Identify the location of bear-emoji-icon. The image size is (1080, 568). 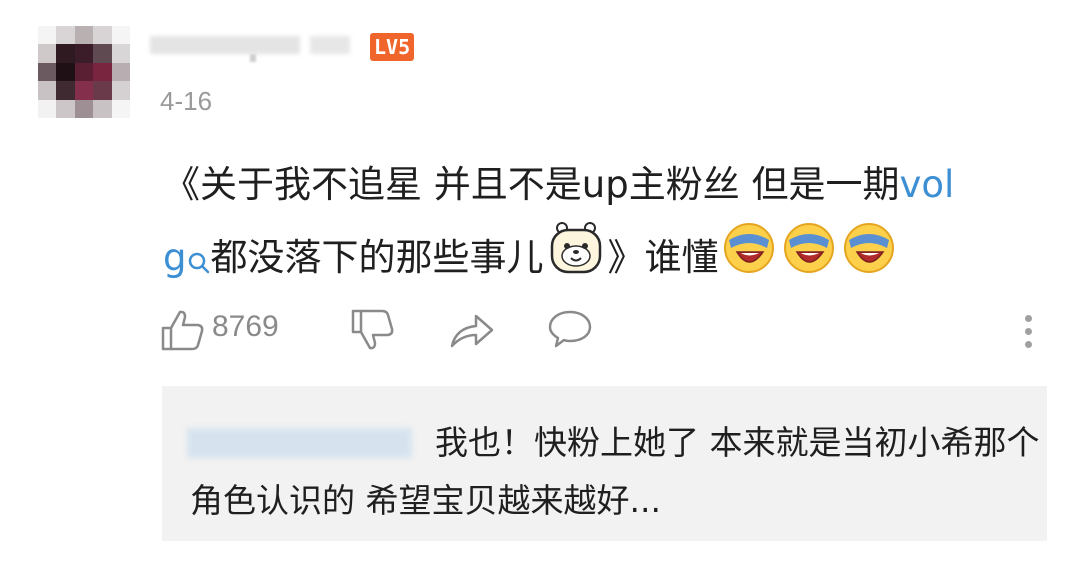
(576, 259).